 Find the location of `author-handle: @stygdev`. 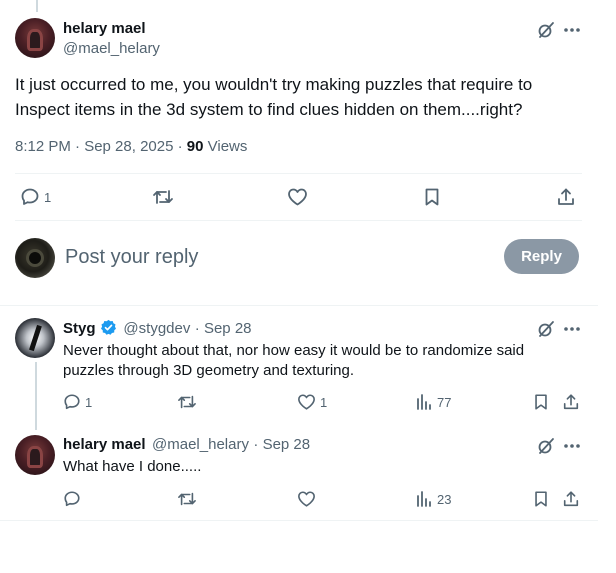

author-handle: @stygdev is located at coordinates (156, 328).